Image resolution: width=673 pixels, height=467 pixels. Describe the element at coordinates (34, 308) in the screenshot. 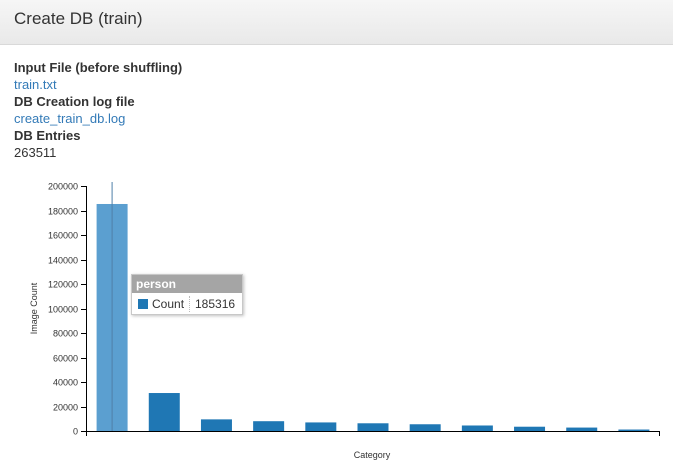

I see `y-axis-title: Image Count` at that location.